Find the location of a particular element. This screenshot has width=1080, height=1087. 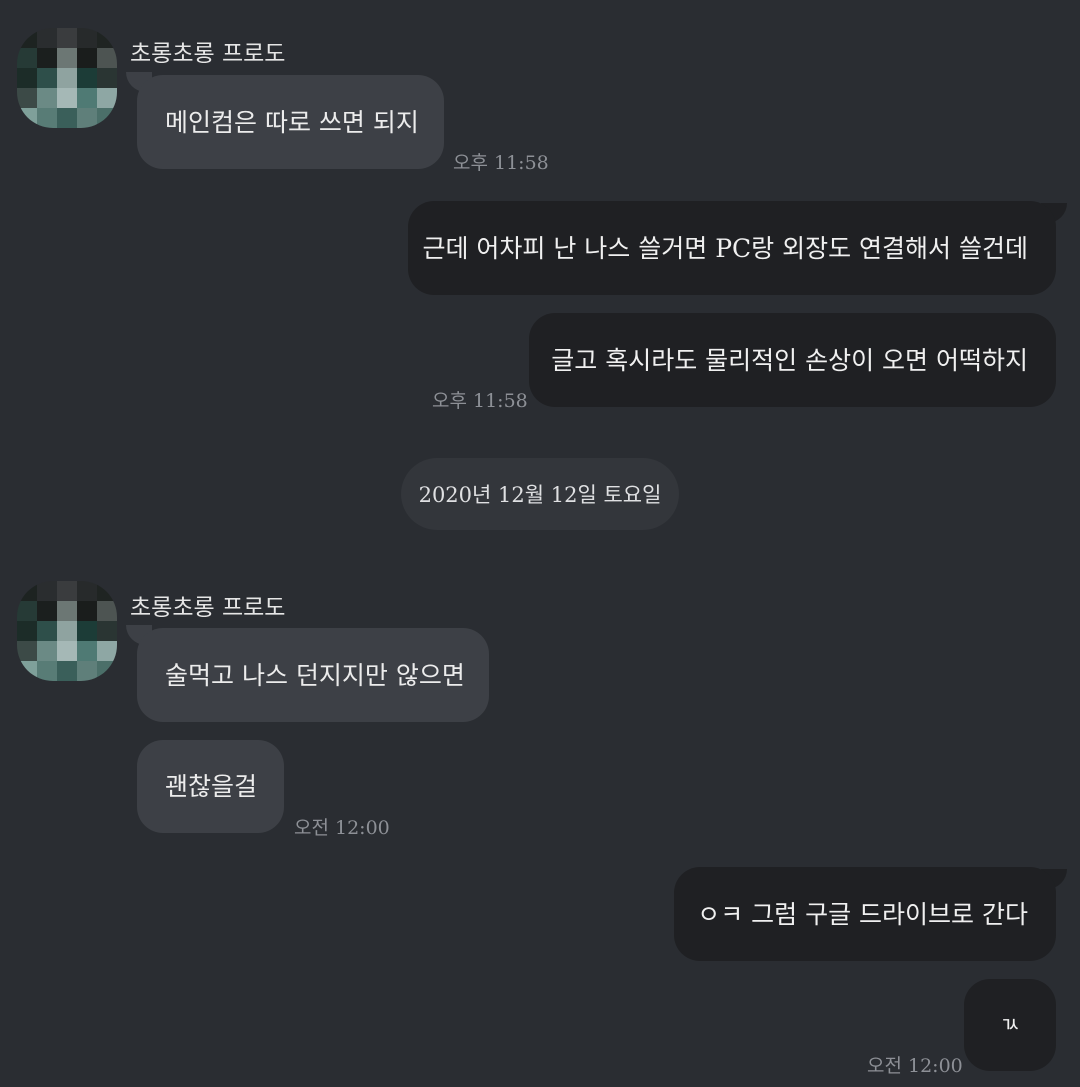

message-text: 술먹고 나스 던지지만 않으면 is located at coordinates (315, 675).